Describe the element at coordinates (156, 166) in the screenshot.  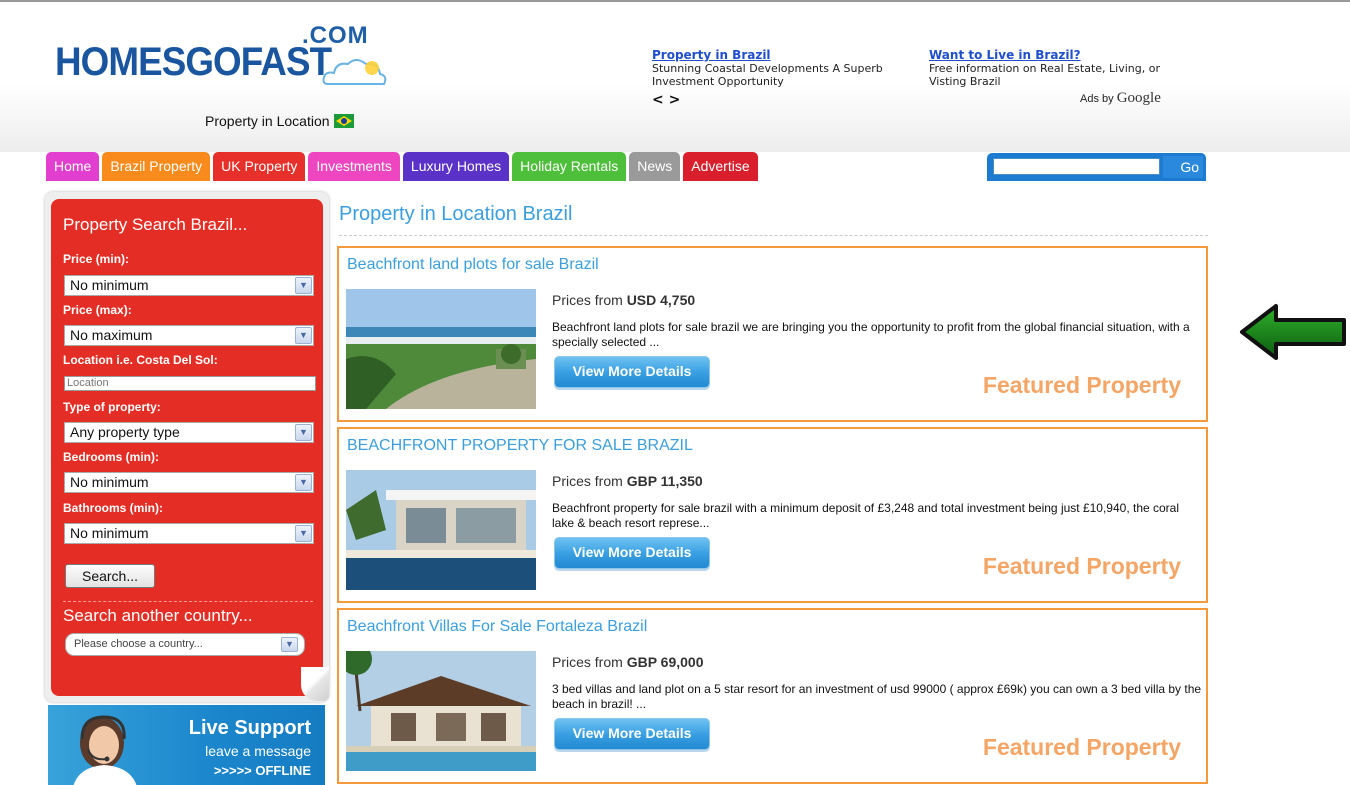
I see `nav-tab-brazil-property: Brazil Property` at that location.